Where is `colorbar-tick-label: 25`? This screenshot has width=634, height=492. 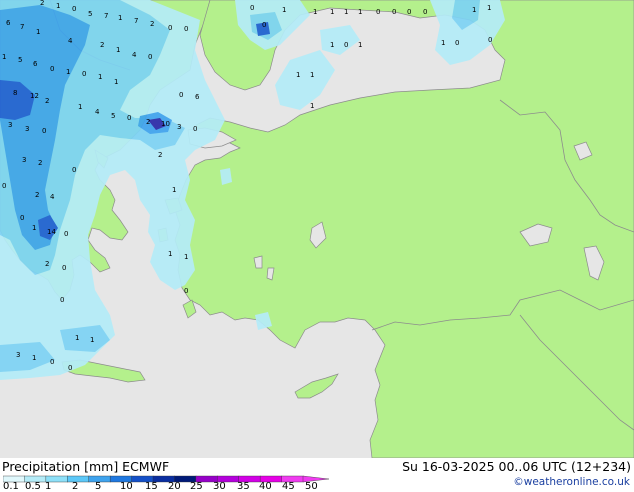
colorbar-tick-label: 25 is located at coordinates (196, 487).